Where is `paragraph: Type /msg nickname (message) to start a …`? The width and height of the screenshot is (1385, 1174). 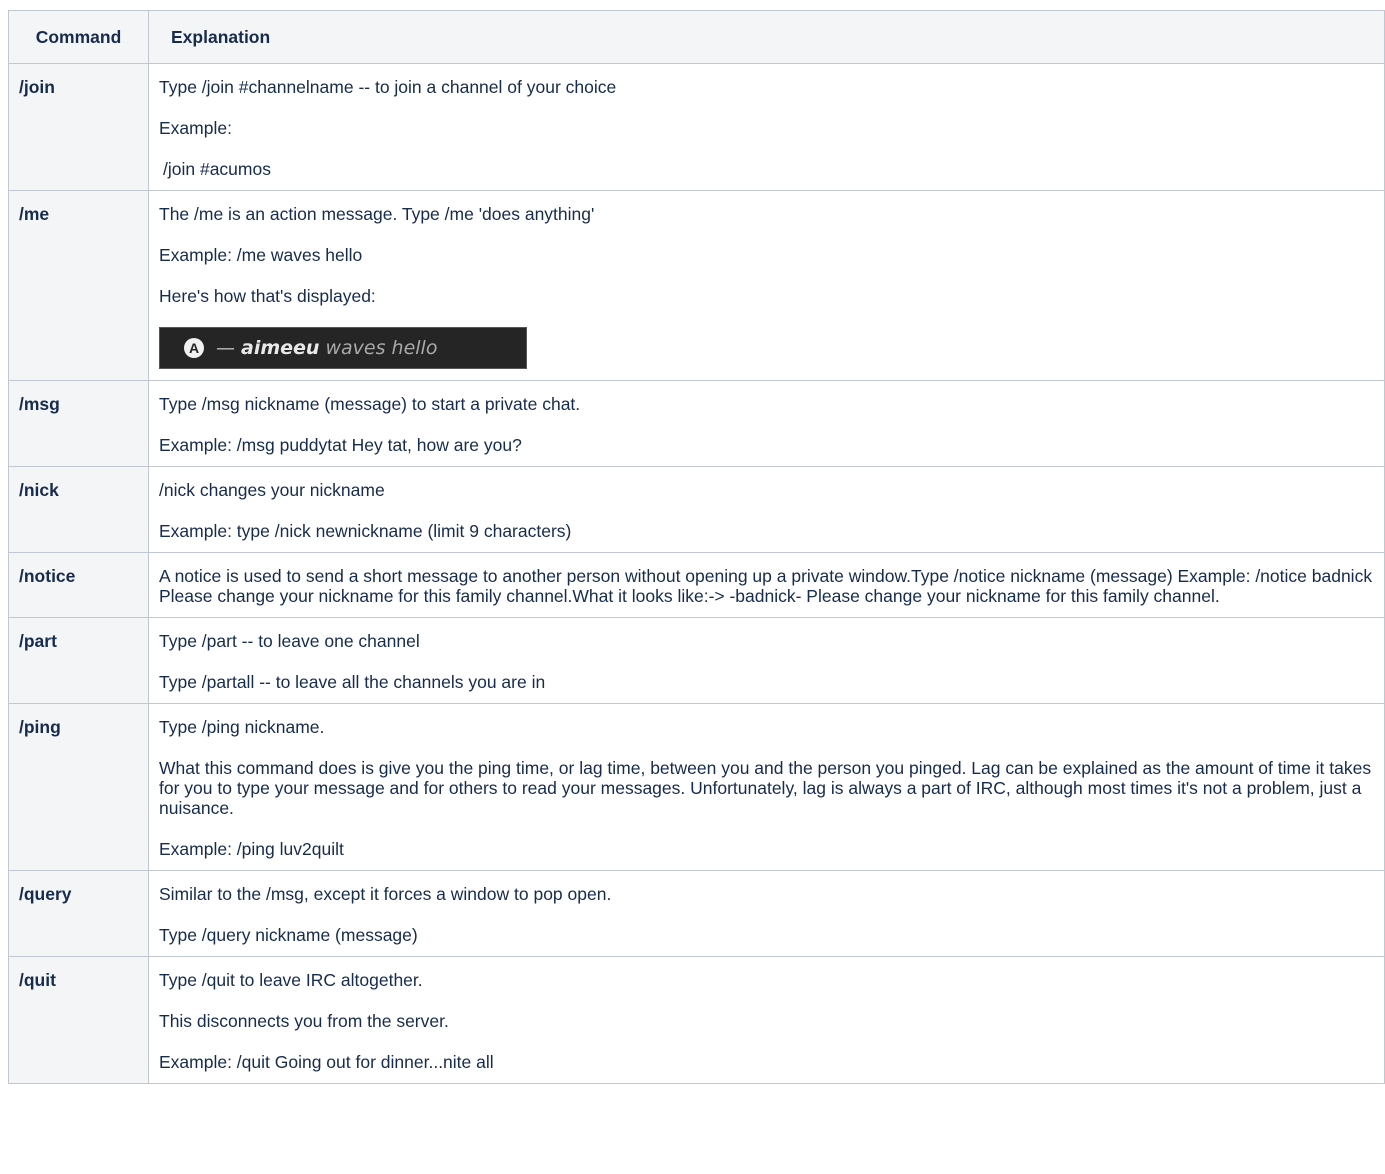 paragraph: Type /msg nickname (message) to start a … is located at coordinates (370, 404).